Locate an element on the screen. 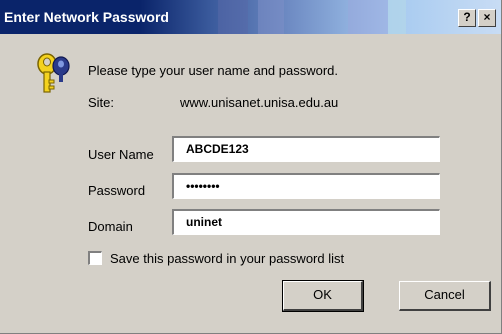 The height and width of the screenshot is (334, 502). domain-input: uninet is located at coordinates (306, 222).